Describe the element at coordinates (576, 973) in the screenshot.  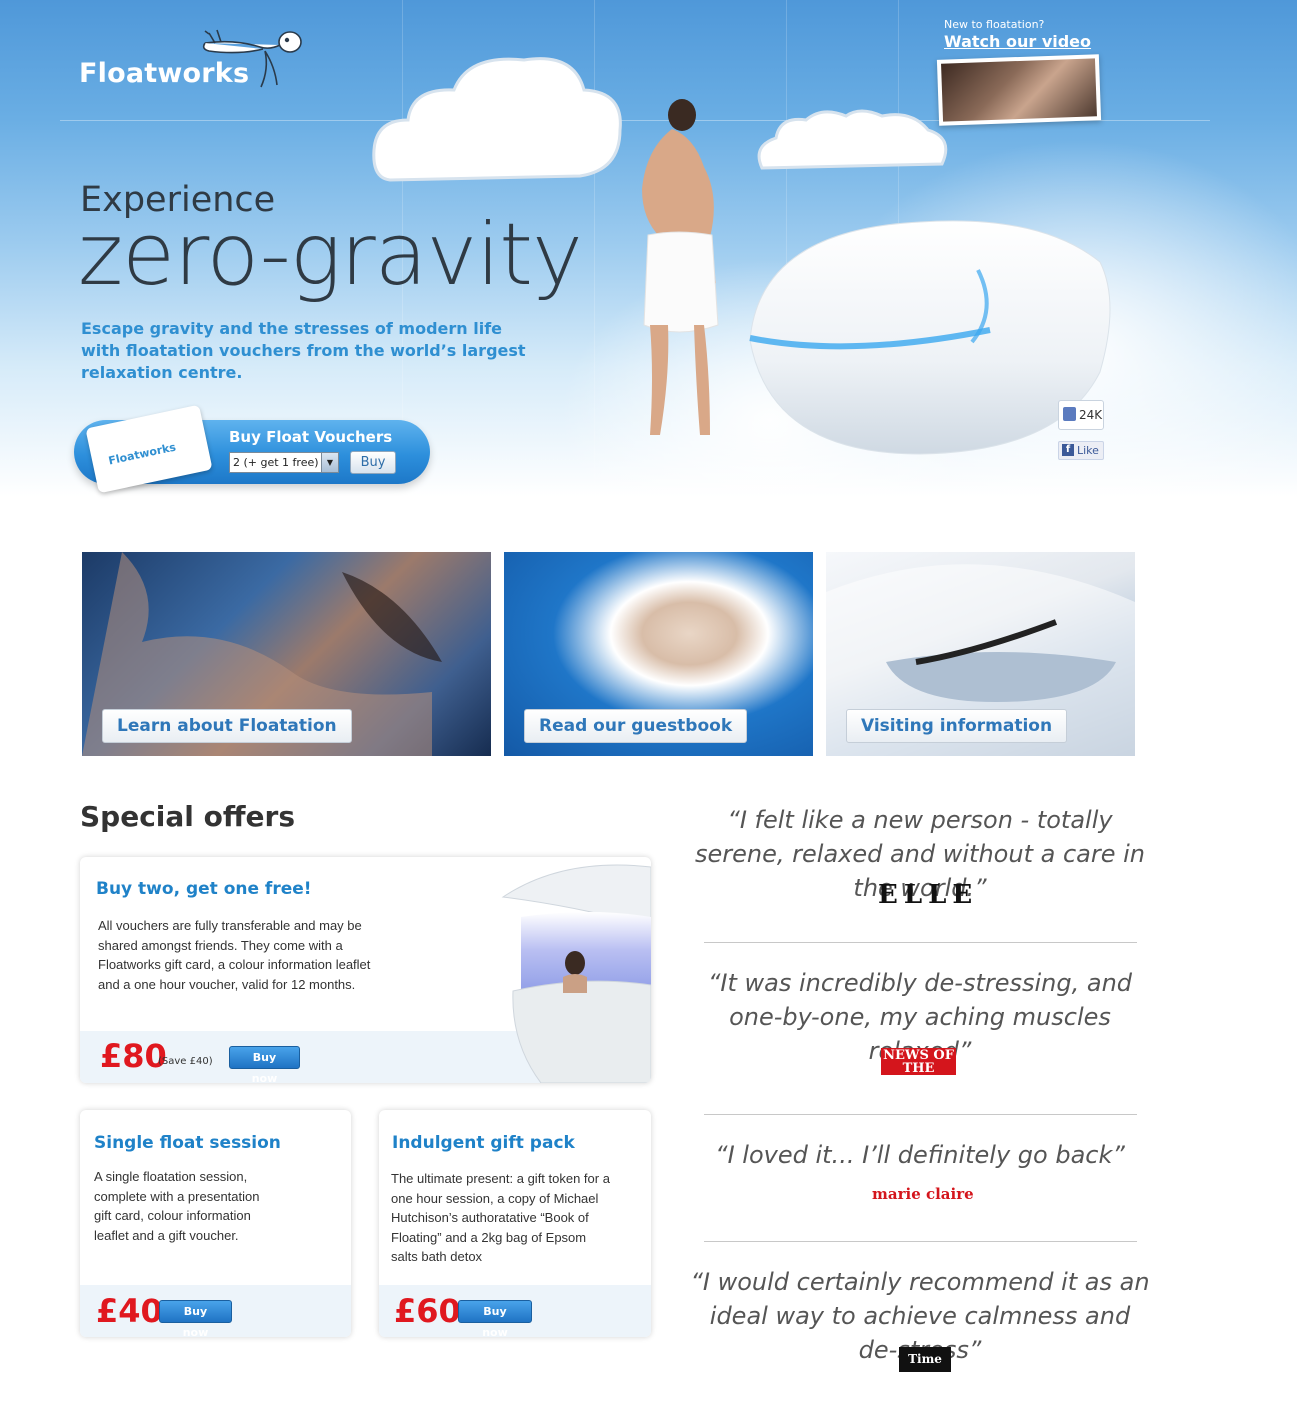
I see `float-pod-open-image` at that location.